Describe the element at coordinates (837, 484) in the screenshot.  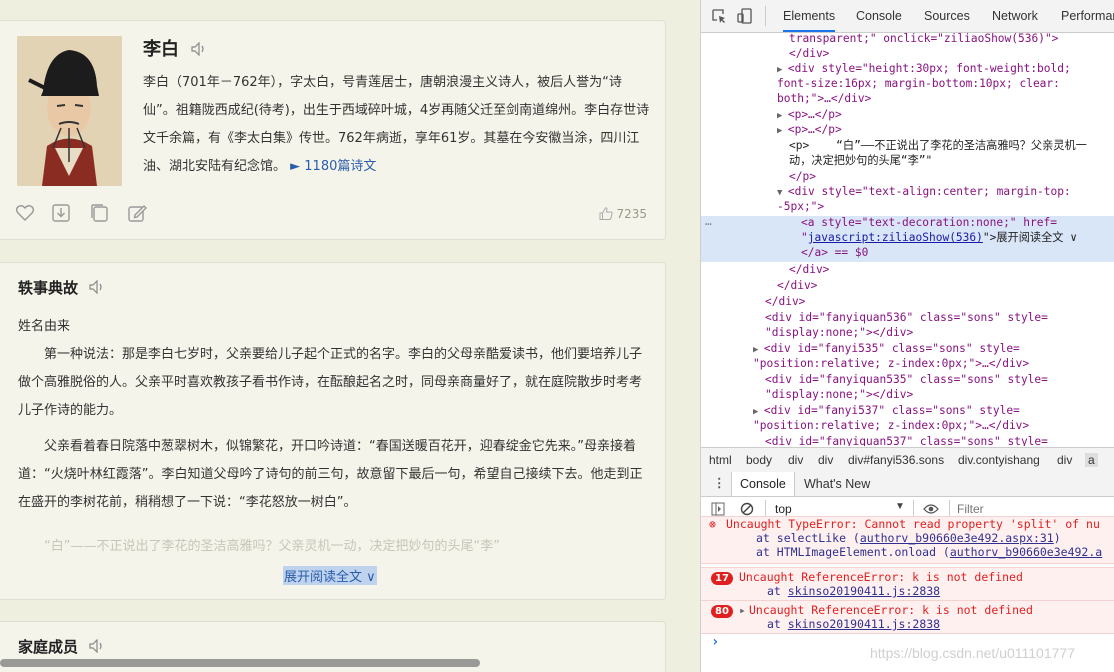
I see `drawer-tab-whats-new: What's New` at that location.